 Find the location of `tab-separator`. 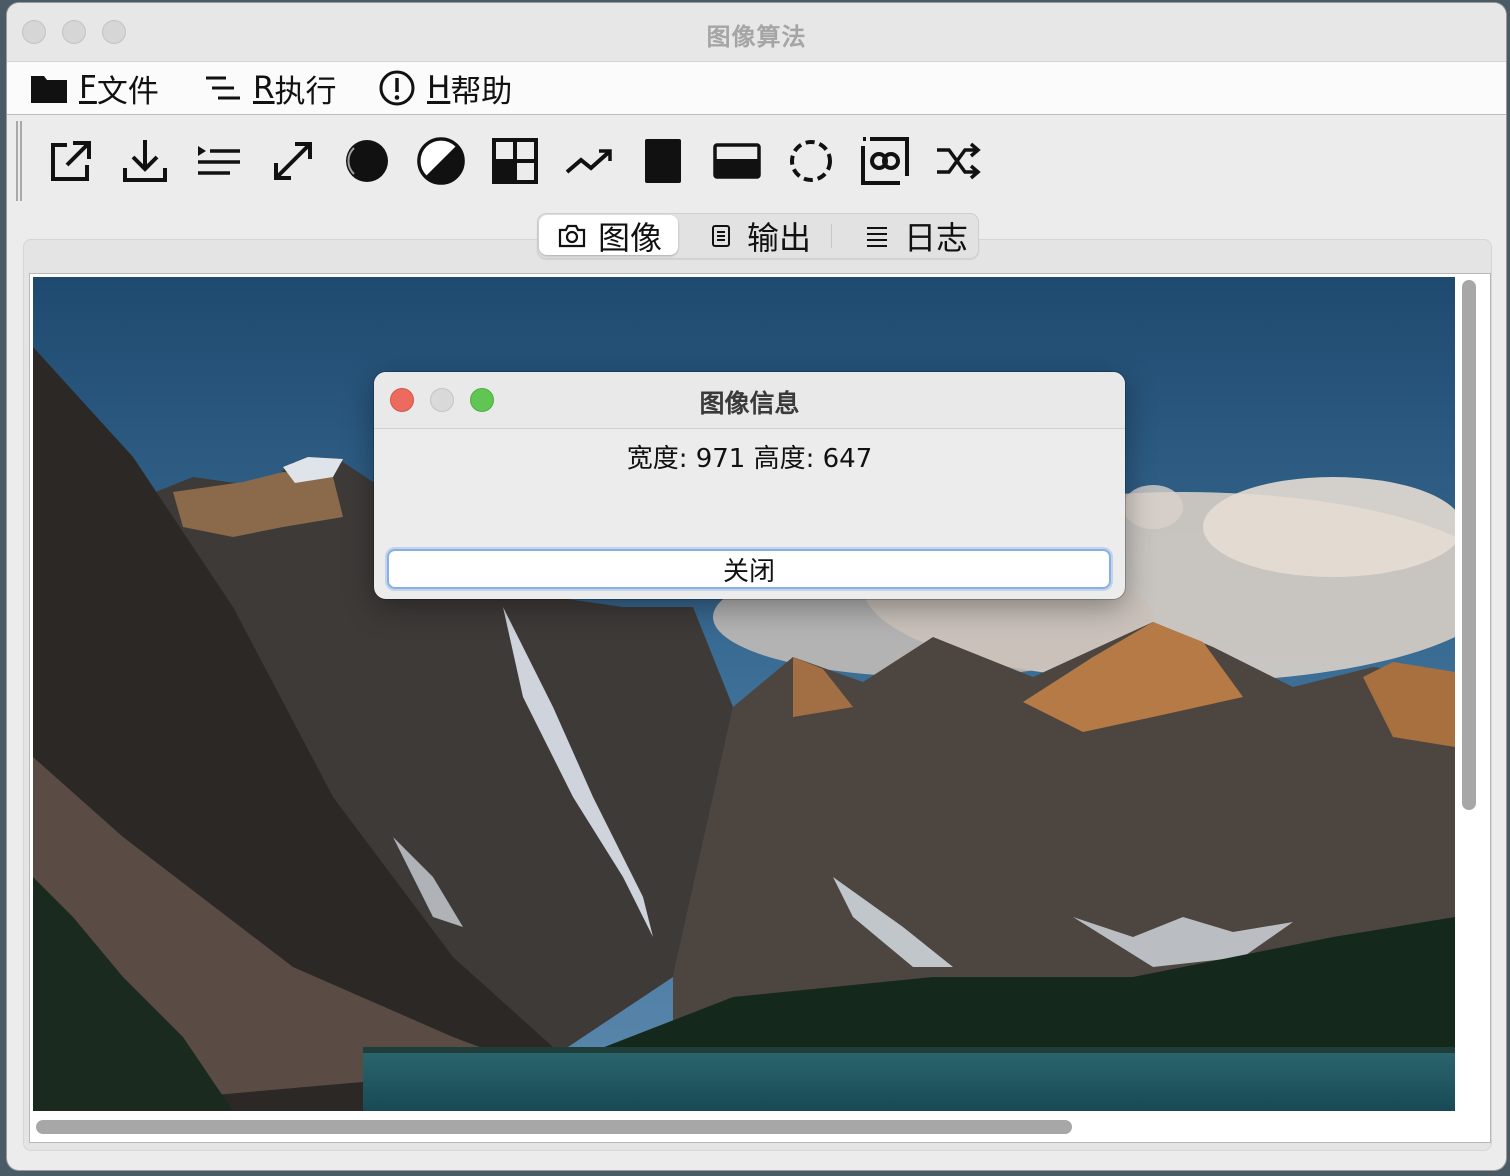

tab-separator is located at coordinates (831, 236).